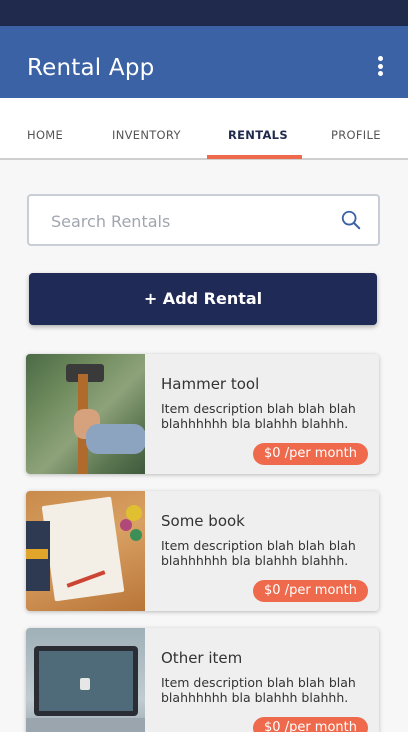  Describe the element at coordinates (86, 414) in the screenshot. I see `hammer-photo` at that location.